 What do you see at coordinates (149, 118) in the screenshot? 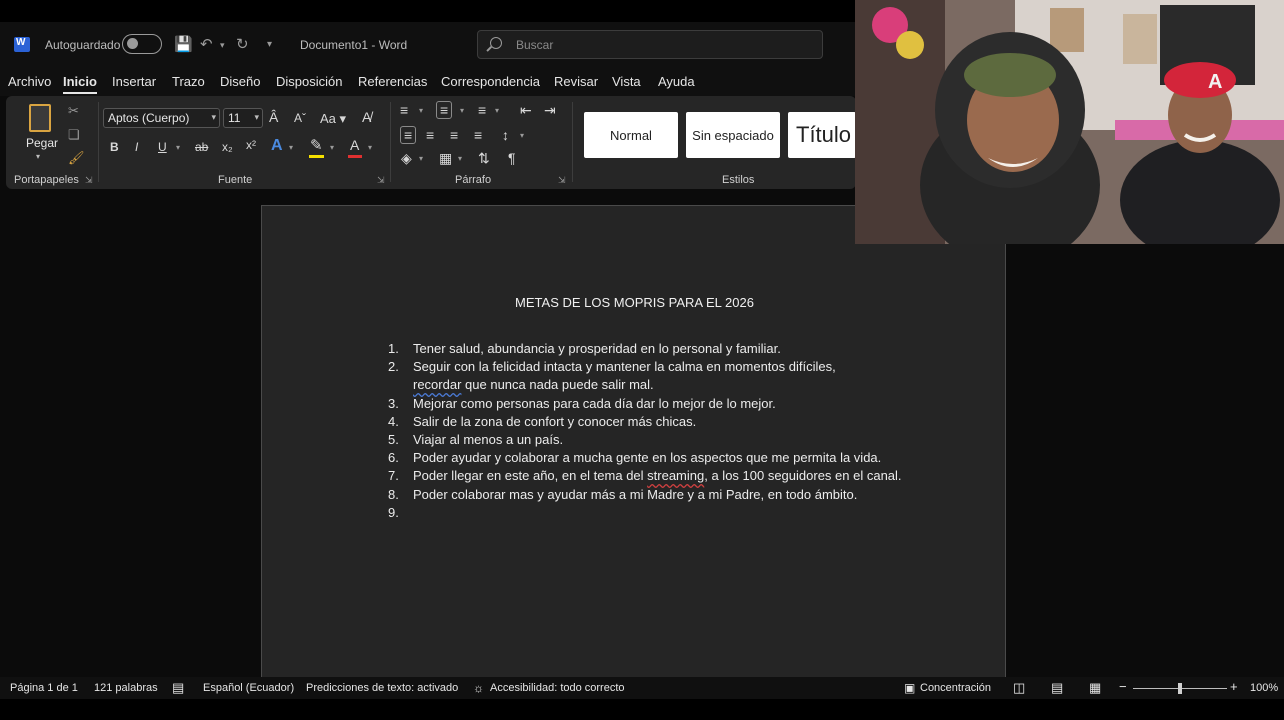
I see `font-name-value: Aptos (Cuerpo)` at bounding box center [149, 118].